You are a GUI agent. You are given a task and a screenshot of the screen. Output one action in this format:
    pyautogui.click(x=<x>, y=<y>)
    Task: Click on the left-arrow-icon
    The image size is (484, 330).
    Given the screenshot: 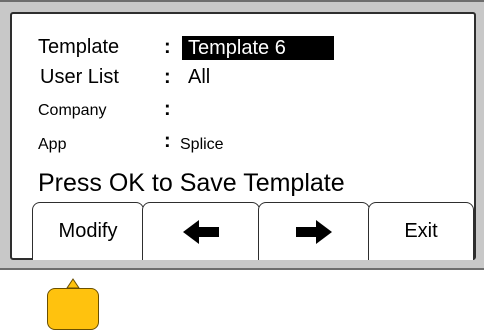 What is the action you would take?
    pyautogui.click(x=201, y=231)
    